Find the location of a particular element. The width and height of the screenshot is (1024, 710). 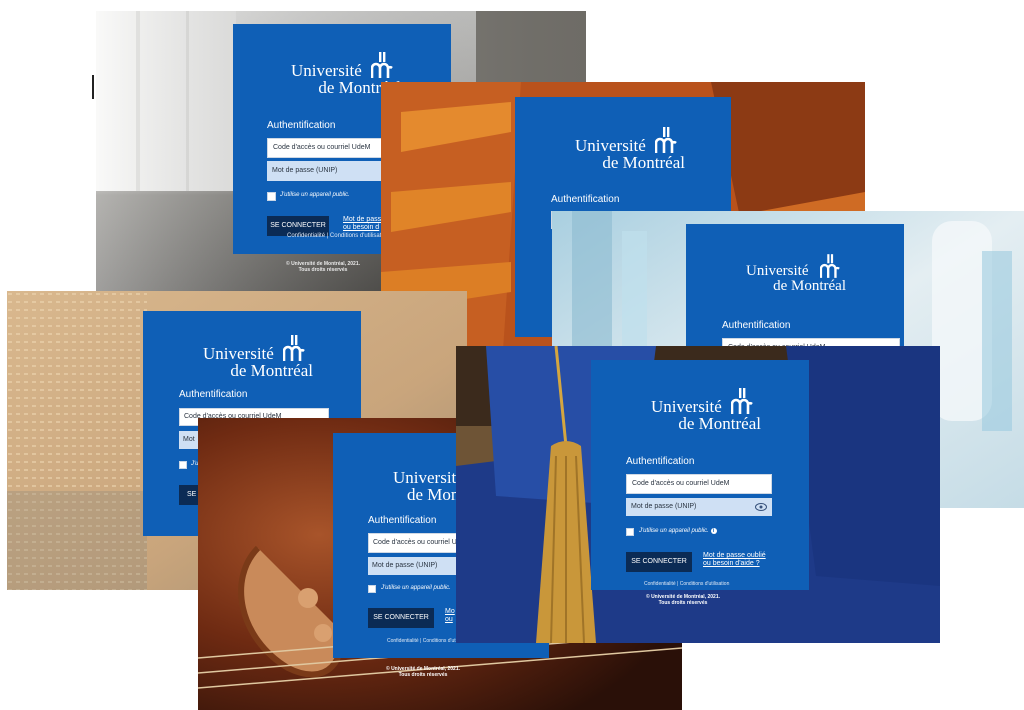

auth-heading-f: Authentification is located at coordinates (660, 461).